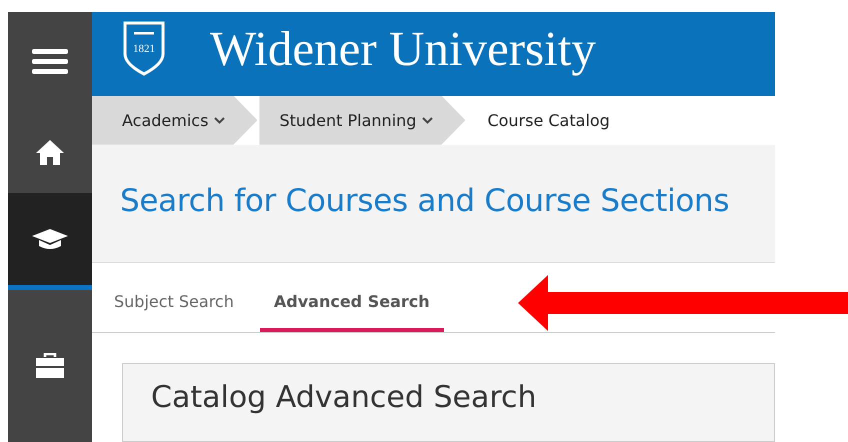  What do you see at coordinates (352, 297) in the screenshot?
I see `tab: Advanced Search` at bounding box center [352, 297].